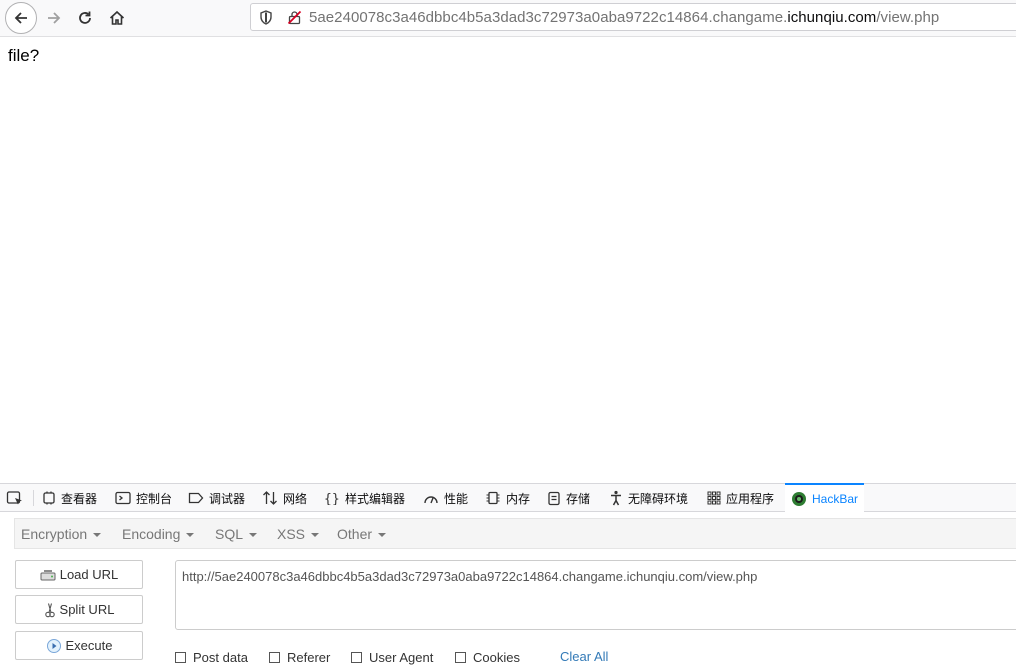  I want to click on hackbar-menubar: Encryption Encoding SQL XSS Other, so click(515, 533).